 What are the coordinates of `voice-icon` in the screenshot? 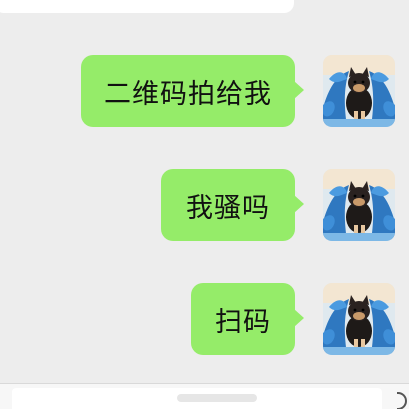 It's located at (402, 400).